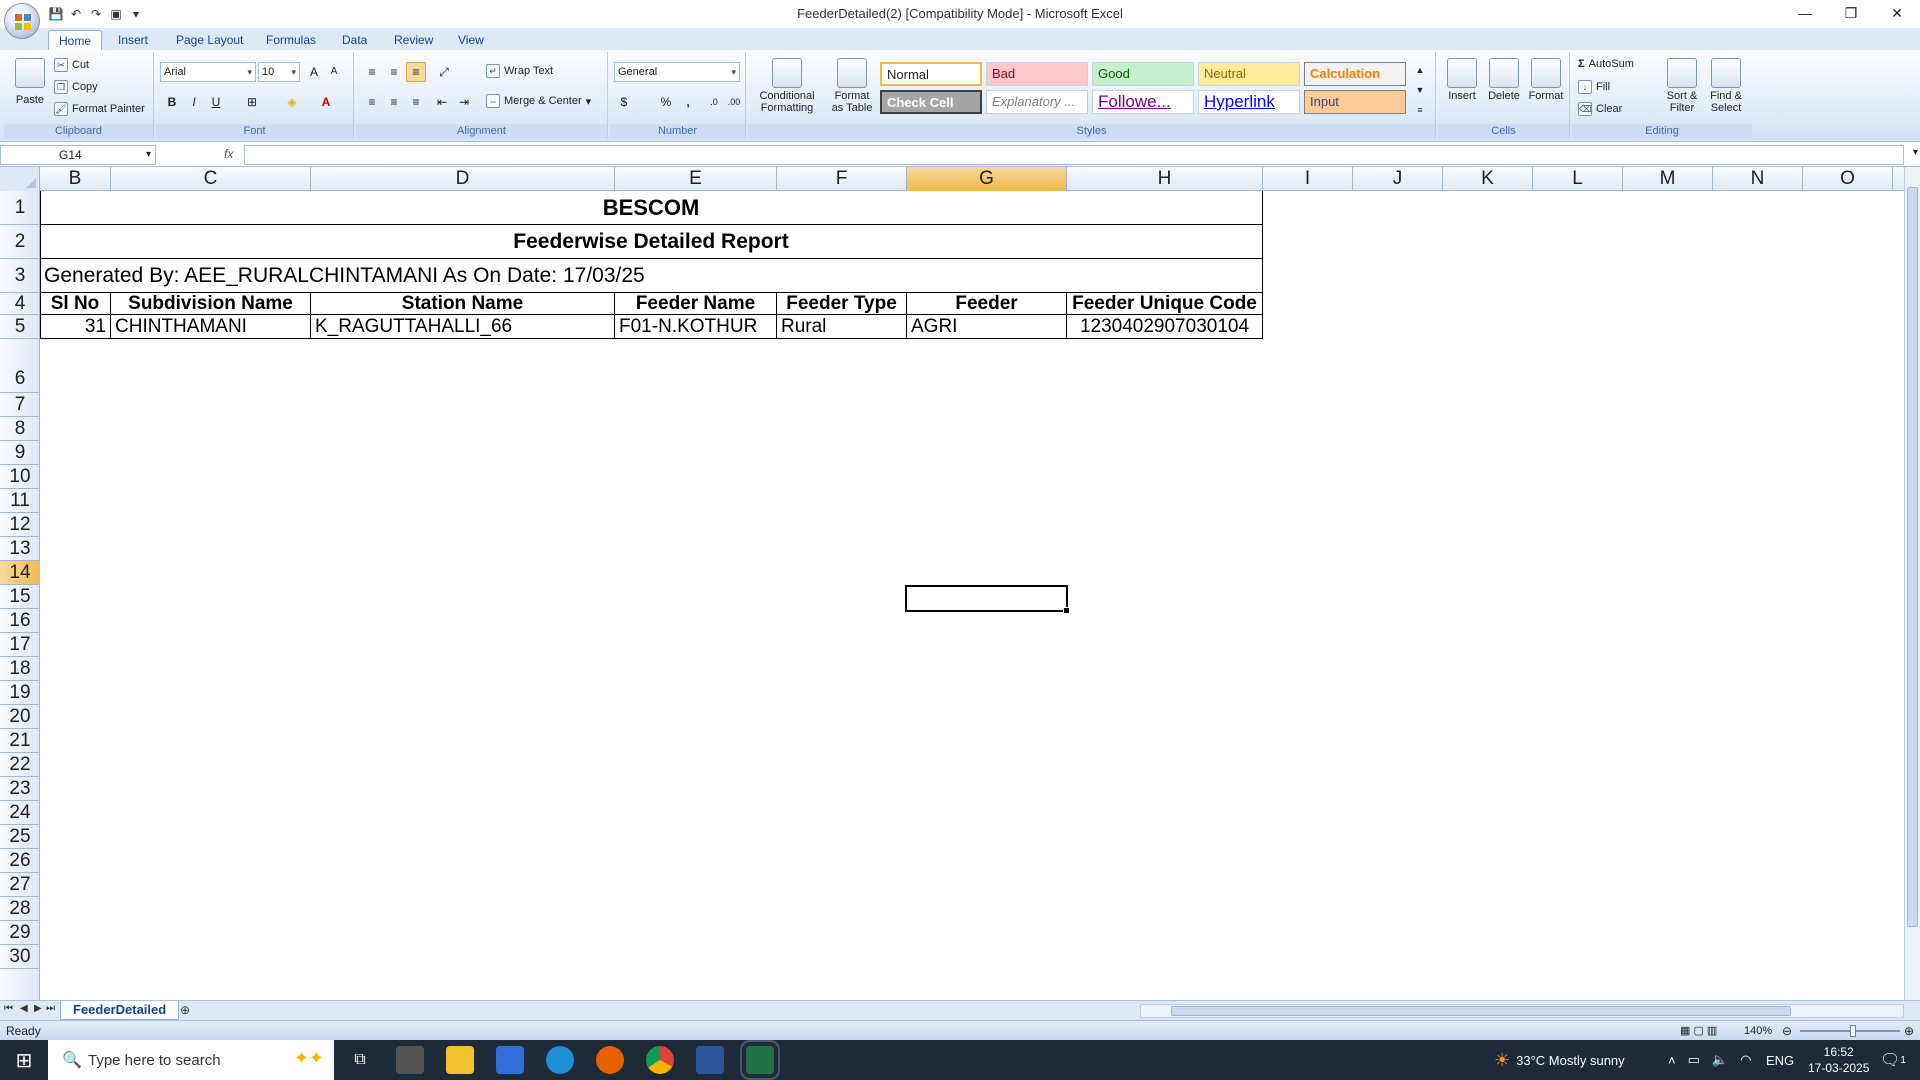  I want to click on row-header-3: 3, so click(20, 276).